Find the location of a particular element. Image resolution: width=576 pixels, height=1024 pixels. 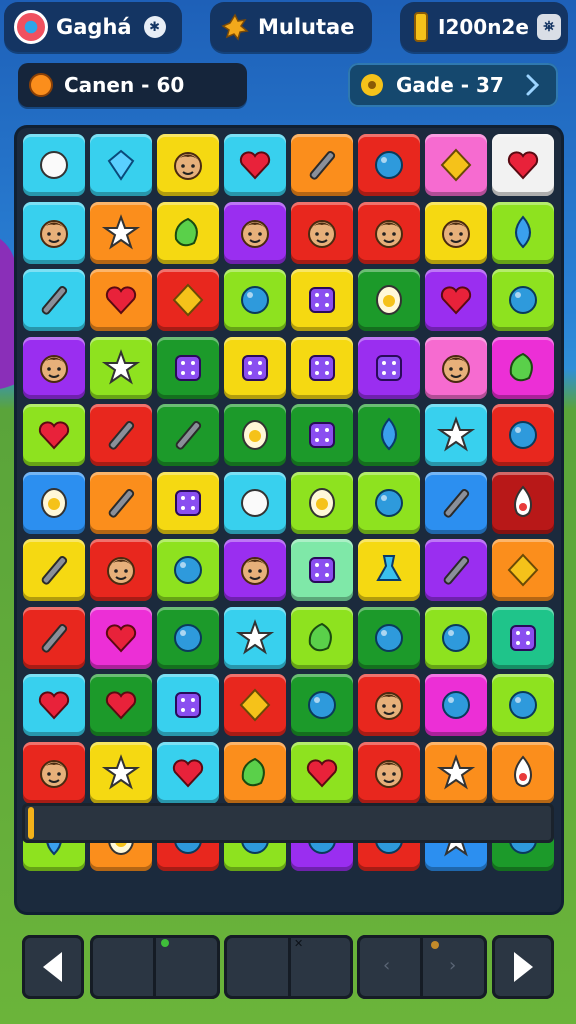

egg-icon is located at coordinates (389, 300).